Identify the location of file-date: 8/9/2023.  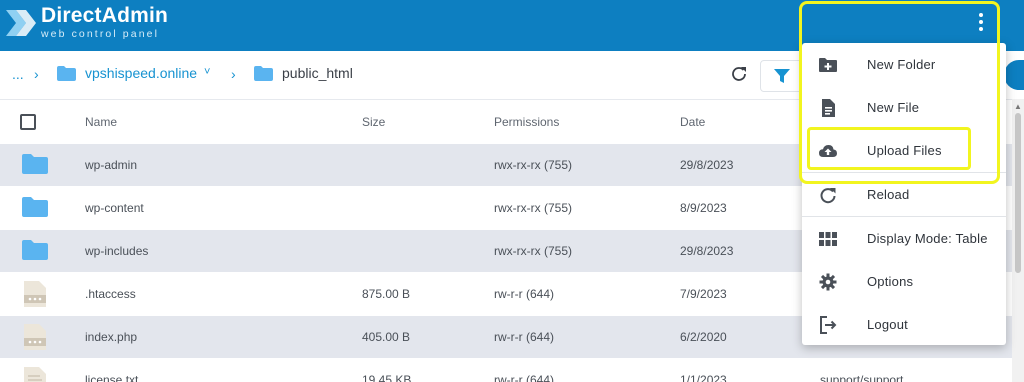
(703, 208).